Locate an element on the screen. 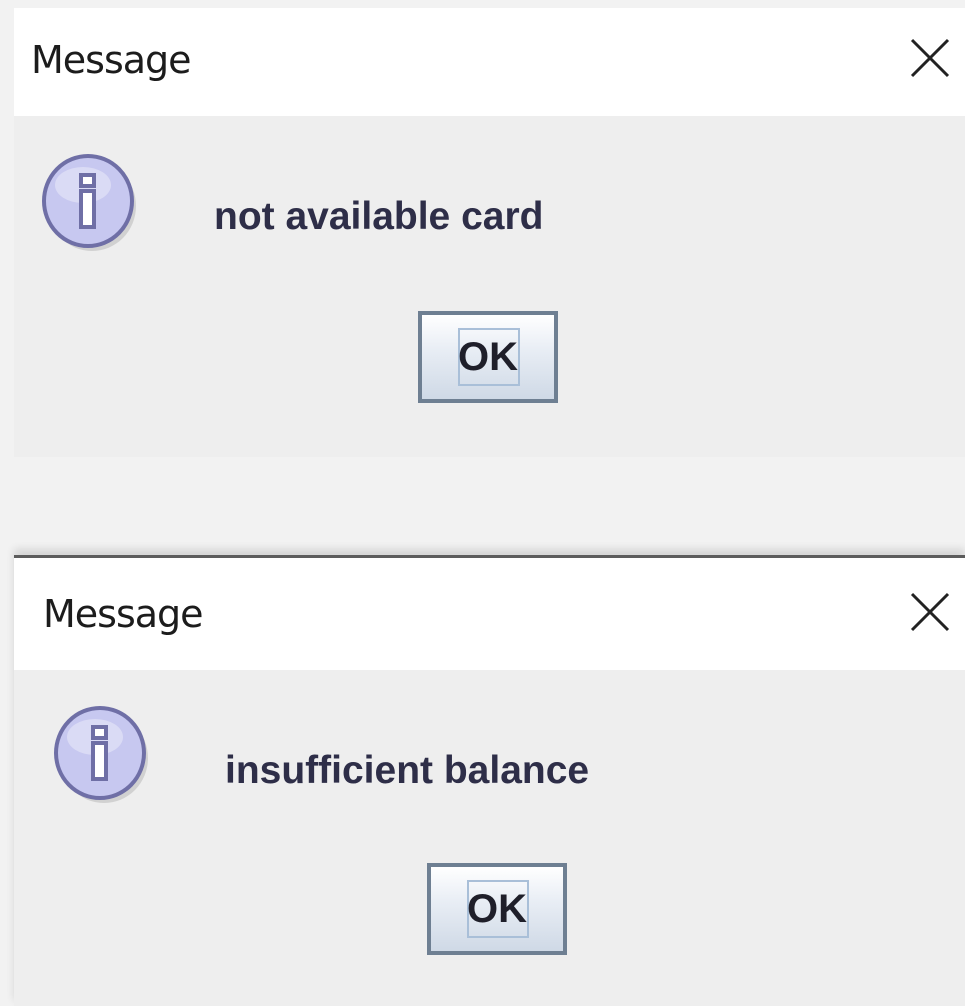 The height and width of the screenshot is (1006, 965). dialog-message: insufficient balance is located at coordinates (407, 770).